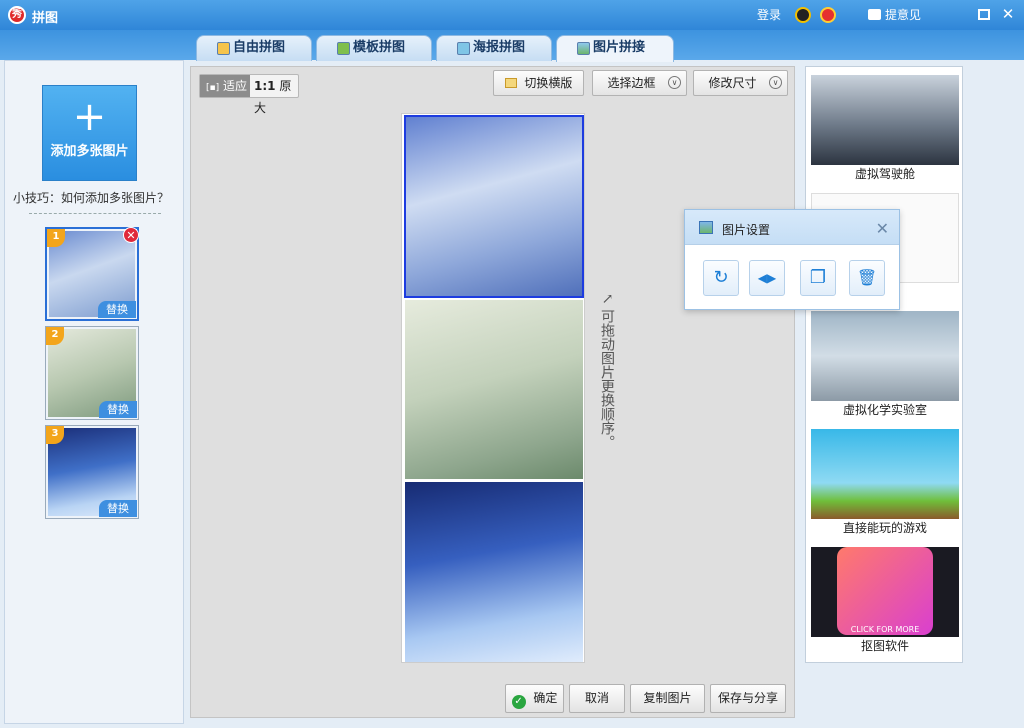  Describe the element at coordinates (748, 698) in the screenshot. I see `save-share-button: 保存与分享` at that location.